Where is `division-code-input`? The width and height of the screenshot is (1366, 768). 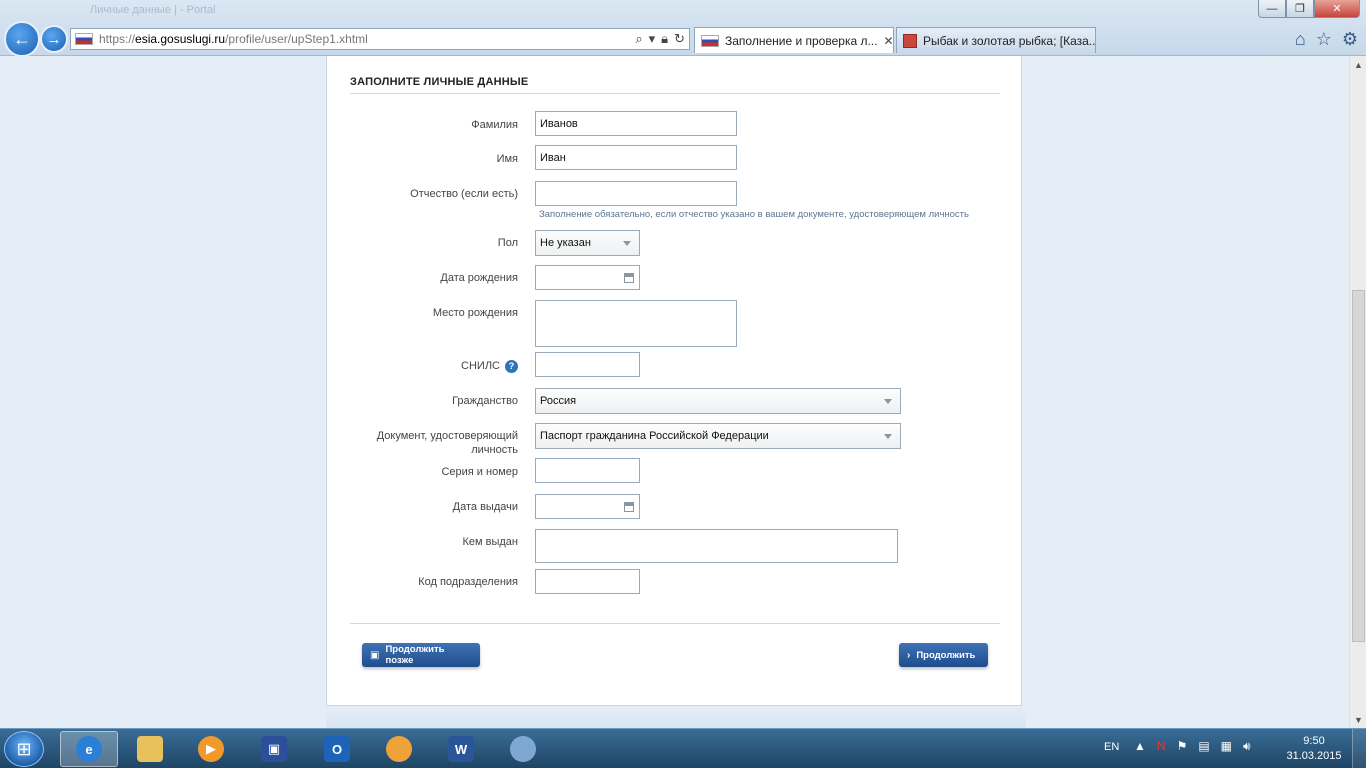 division-code-input is located at coordinates (587, 581).